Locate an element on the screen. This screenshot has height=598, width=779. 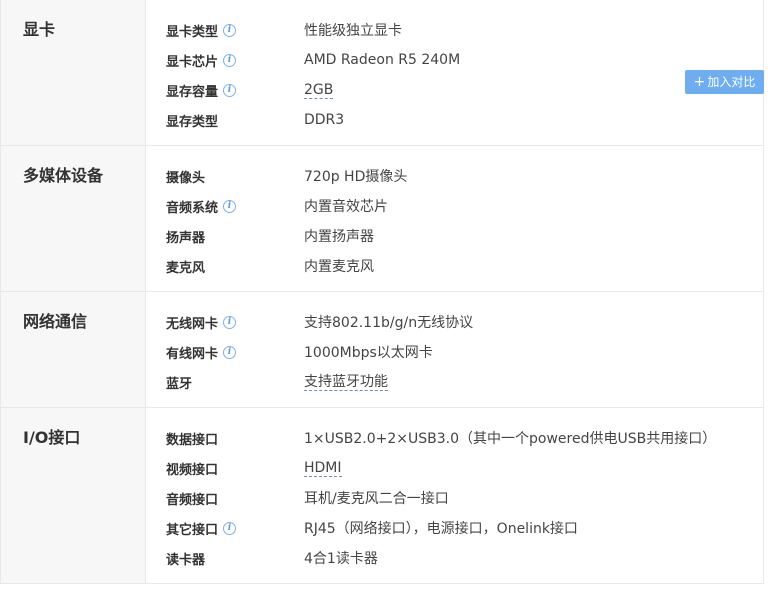
spec-value: DDR3 is located at coordinates (324, 120).